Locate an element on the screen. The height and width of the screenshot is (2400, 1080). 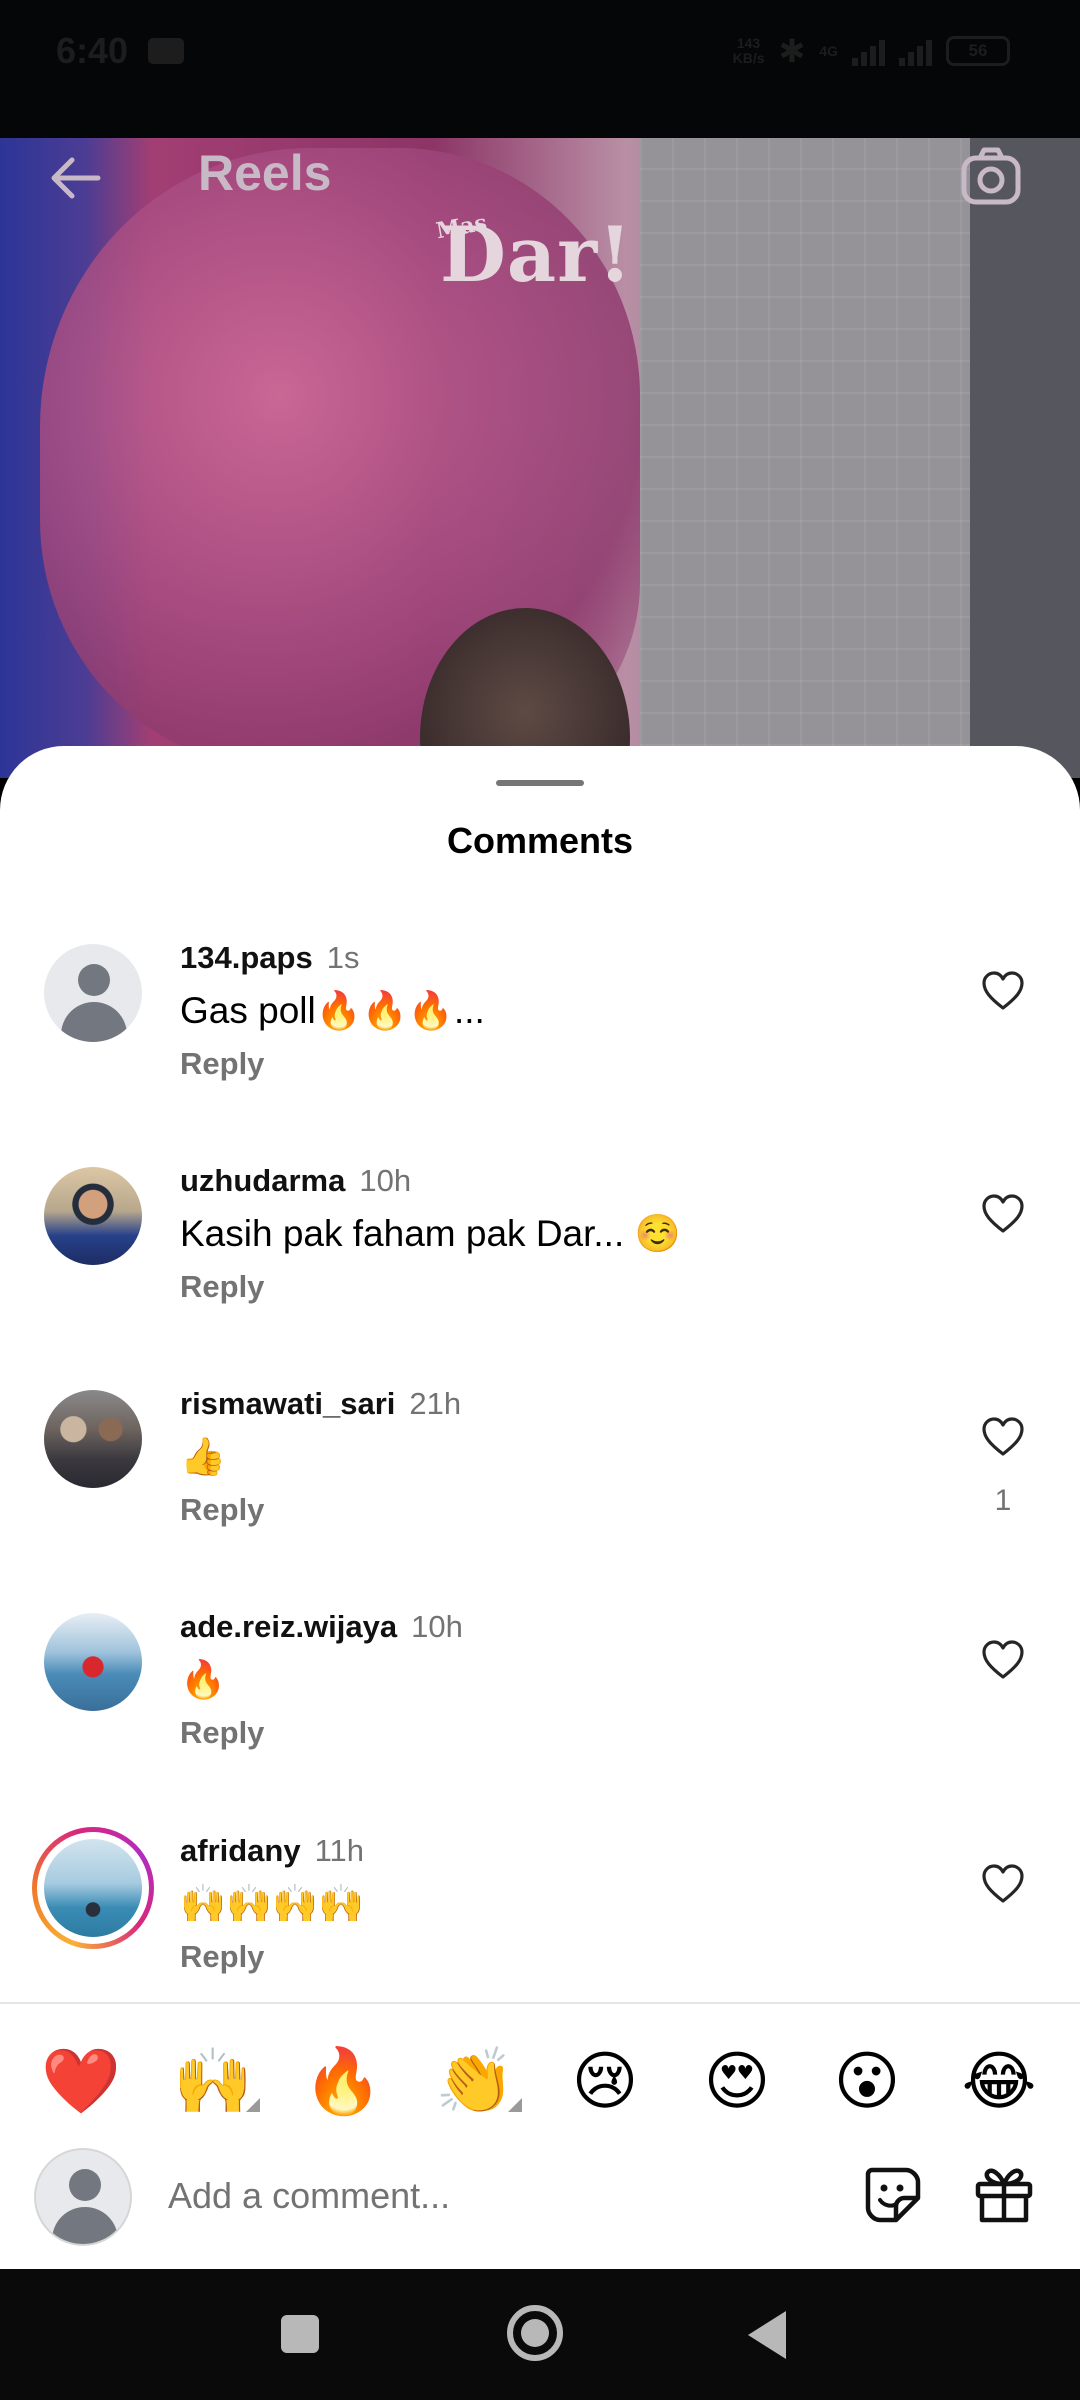
status-icons: 143 KB/s ✱ 4G 56 is located at coordinates (871, 51).